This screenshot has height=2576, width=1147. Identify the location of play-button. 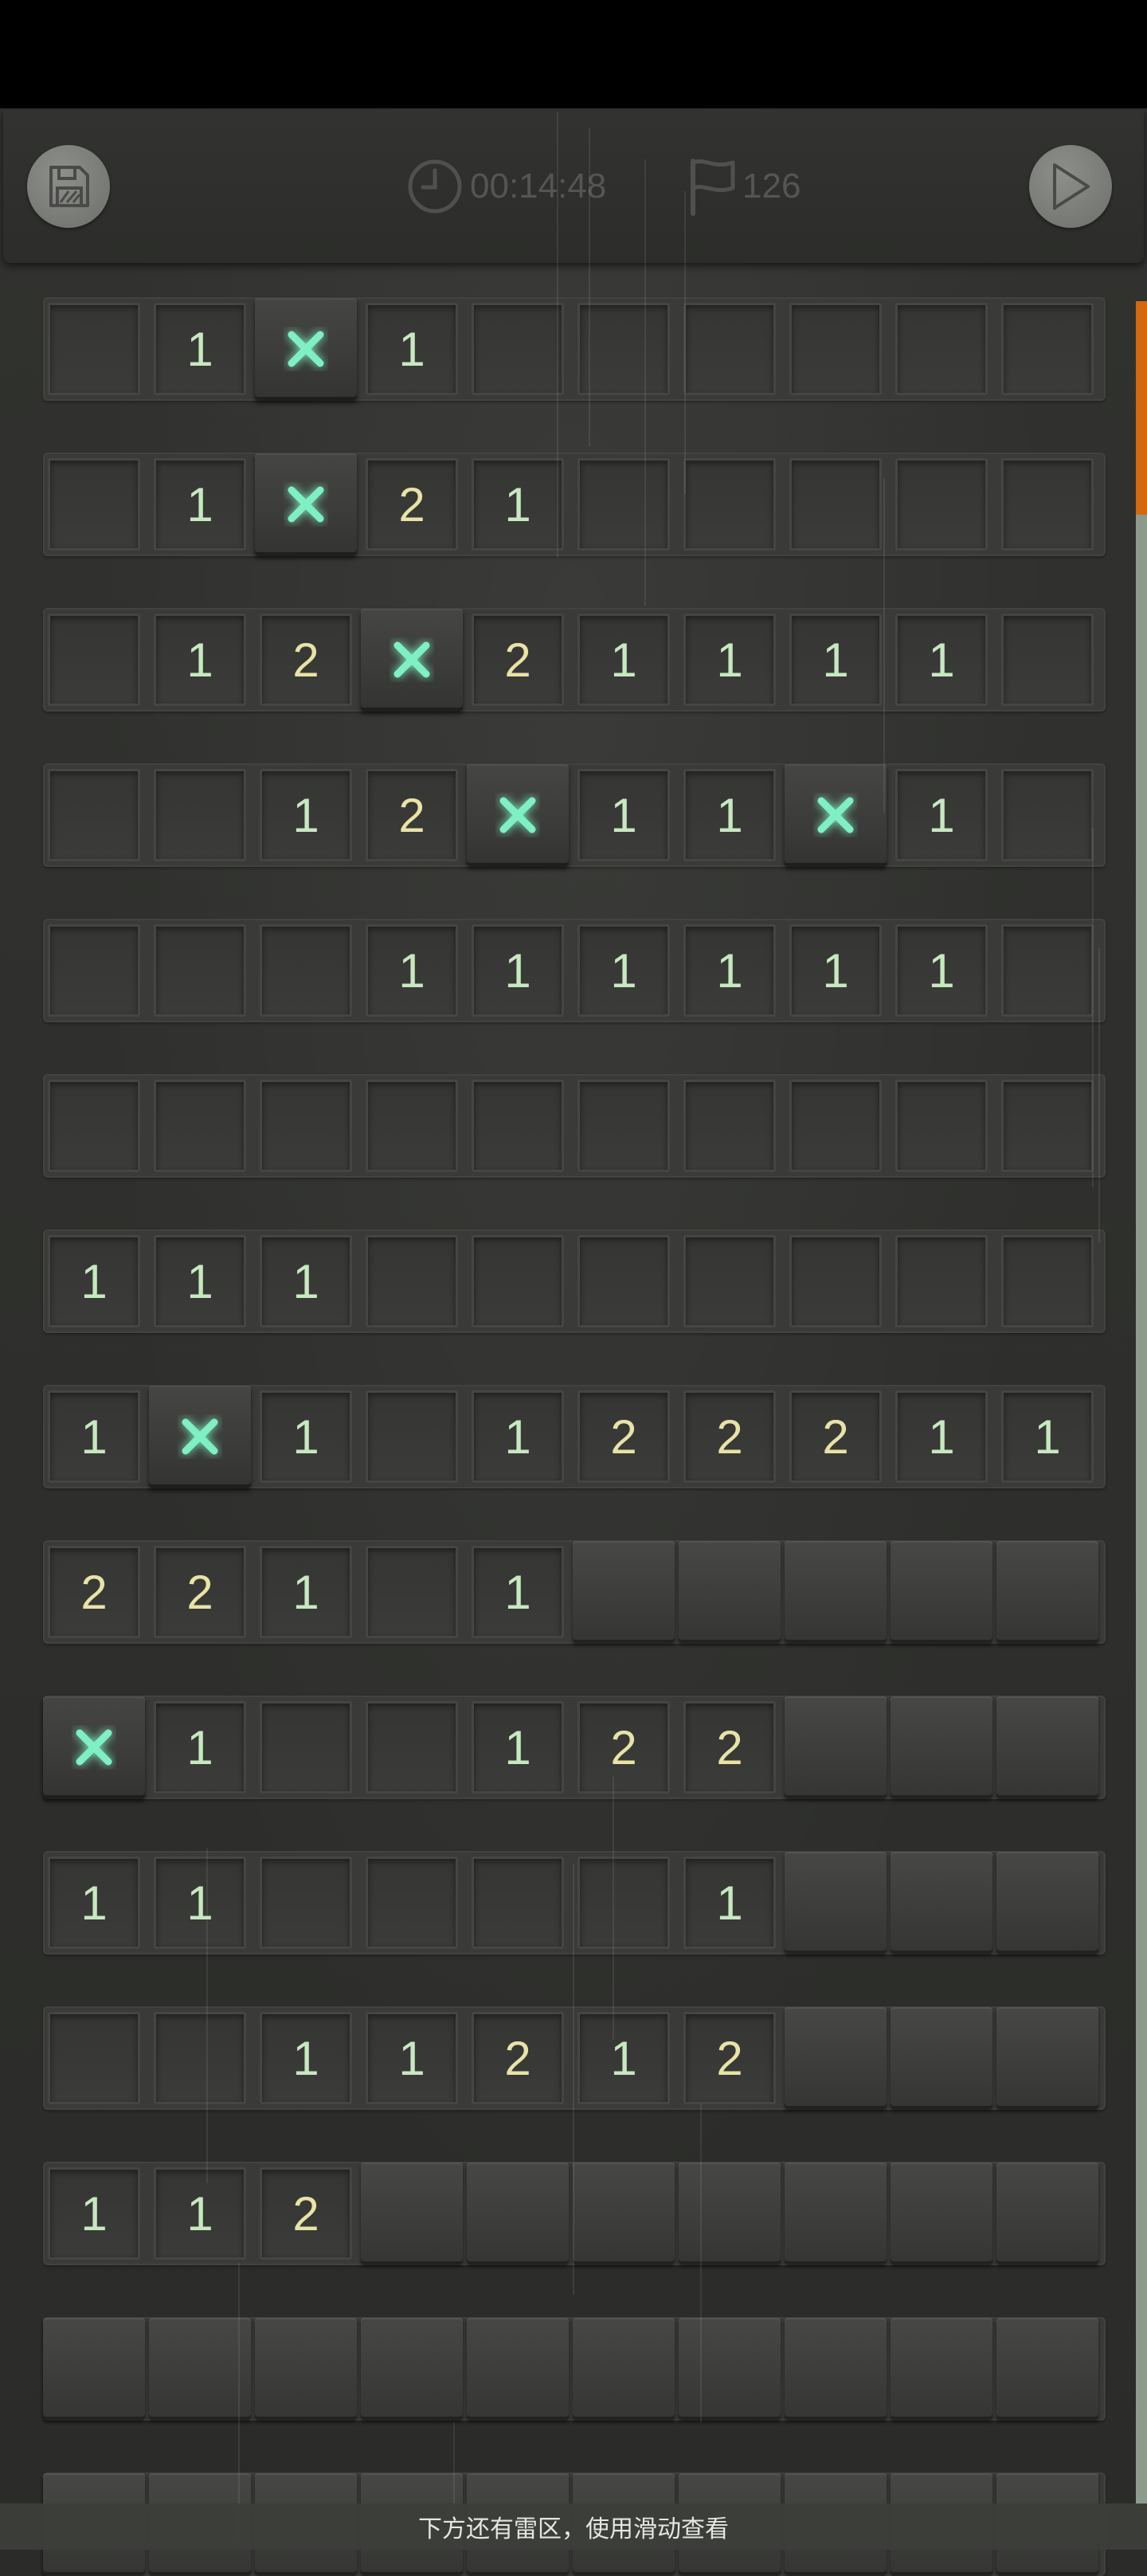
(1070, 186).